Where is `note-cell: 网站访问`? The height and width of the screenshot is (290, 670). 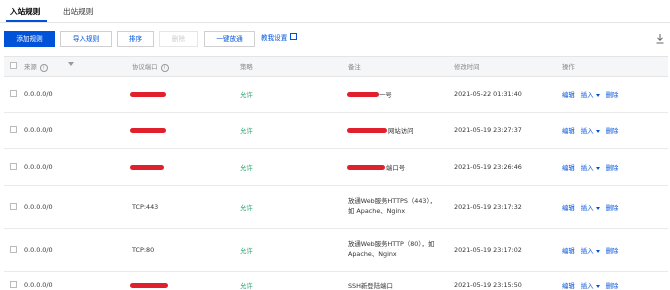 note-cell: 网站访问 is located at coordinates (401, 131).